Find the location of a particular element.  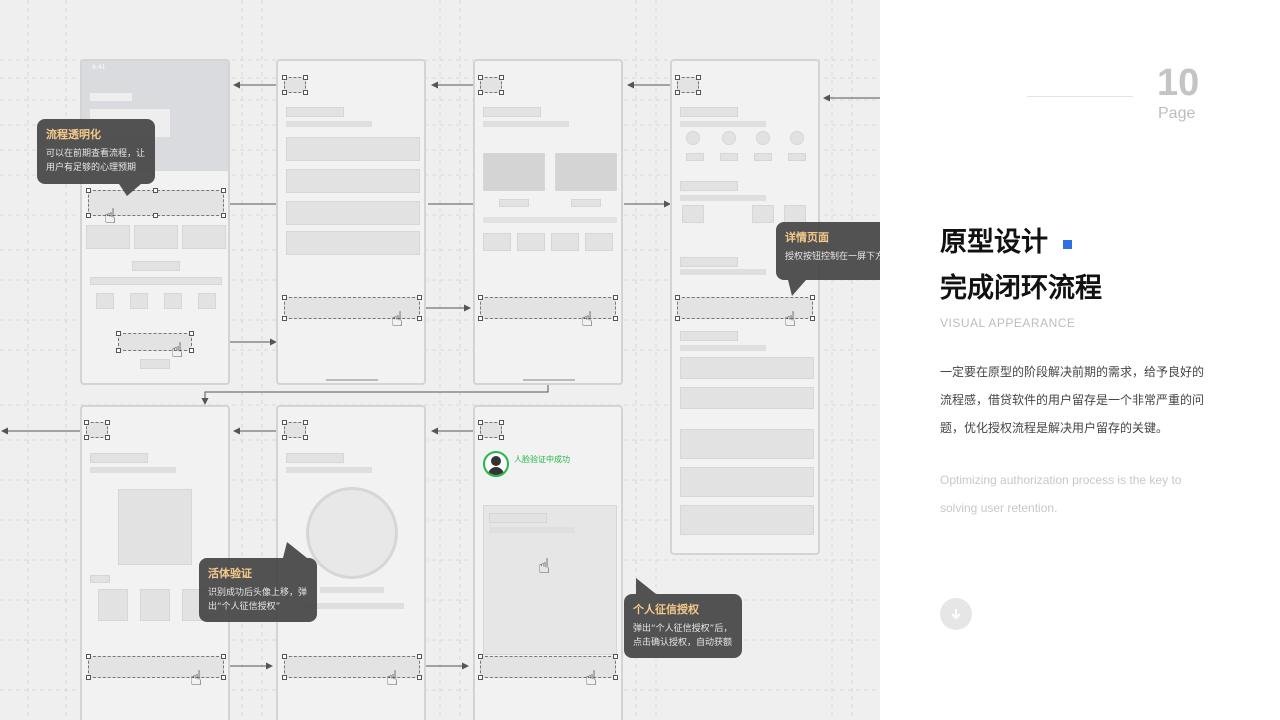

subtitle: VISUAL APPEARANCE is located at coordinates (1008, 323).